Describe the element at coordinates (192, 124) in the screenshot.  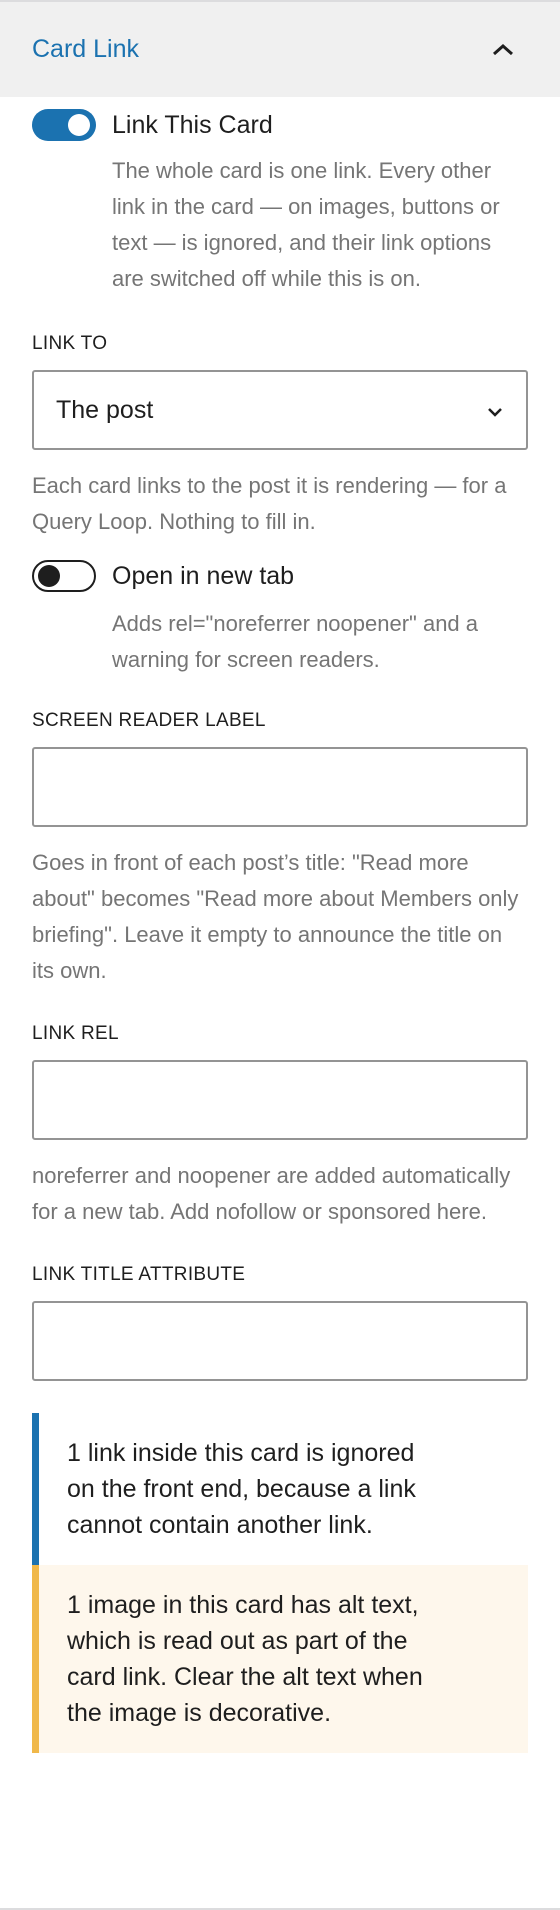
I see `link-card-label: Link This Card` at that location.